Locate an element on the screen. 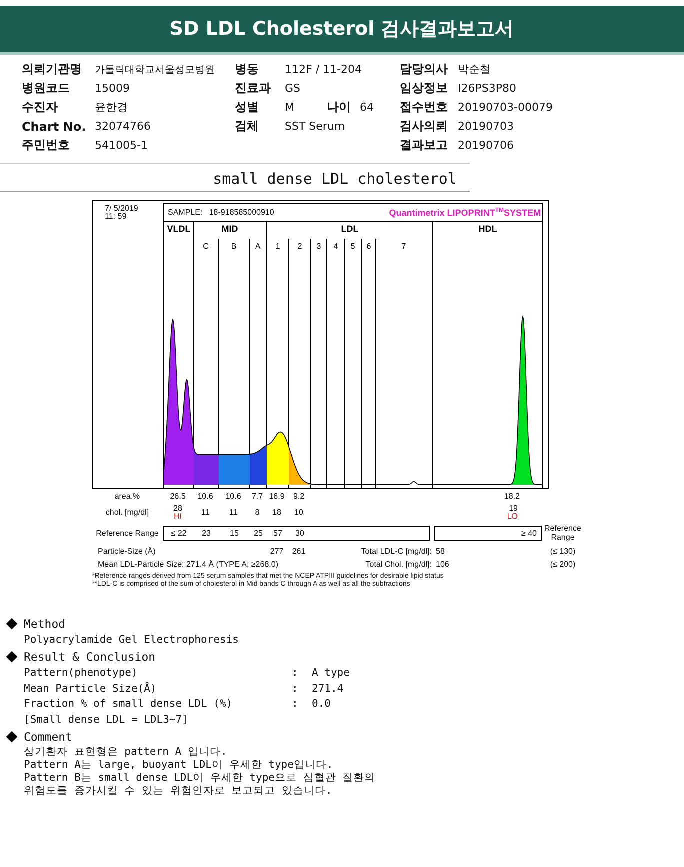 The width and height of the screenshot is (684, 867). subband-label: C is located at coordinates (206, 246).